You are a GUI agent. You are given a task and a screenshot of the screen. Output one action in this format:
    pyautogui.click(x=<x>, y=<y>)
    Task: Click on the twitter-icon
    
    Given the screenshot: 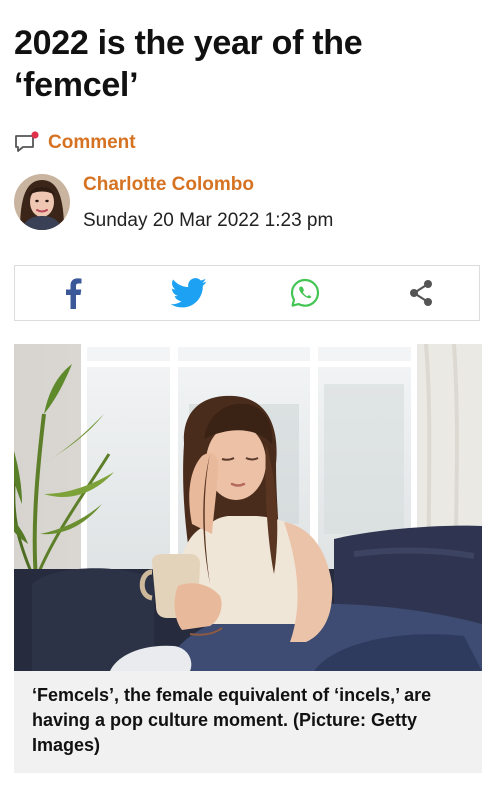 What is the action you would take?
    pyautogui.click(x=189, y=293)
    